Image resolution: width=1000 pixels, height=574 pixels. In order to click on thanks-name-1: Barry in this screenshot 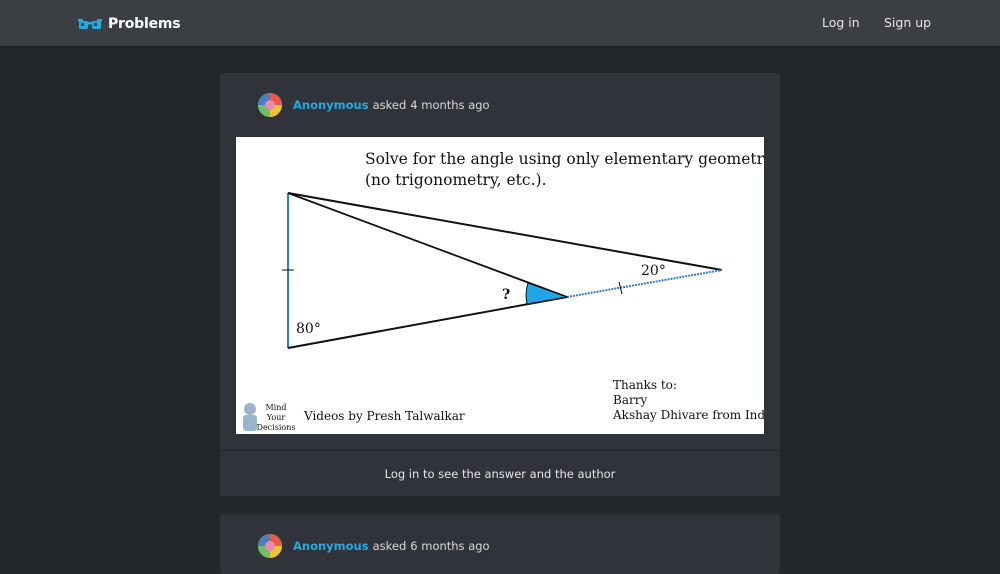, I will do `click(630, 400)`.